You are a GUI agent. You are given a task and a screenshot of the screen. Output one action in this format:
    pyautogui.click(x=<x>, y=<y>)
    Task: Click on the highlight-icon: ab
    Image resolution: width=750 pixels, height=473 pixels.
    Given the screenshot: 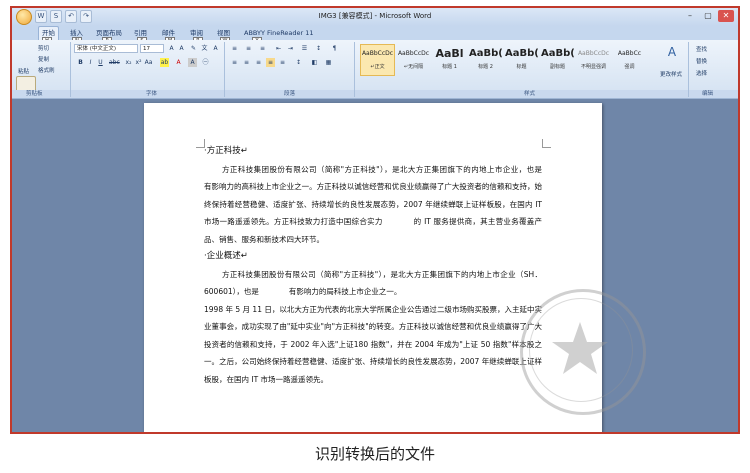 What is the action you would take?
    pyautogui.click(x=164, y=62)
    